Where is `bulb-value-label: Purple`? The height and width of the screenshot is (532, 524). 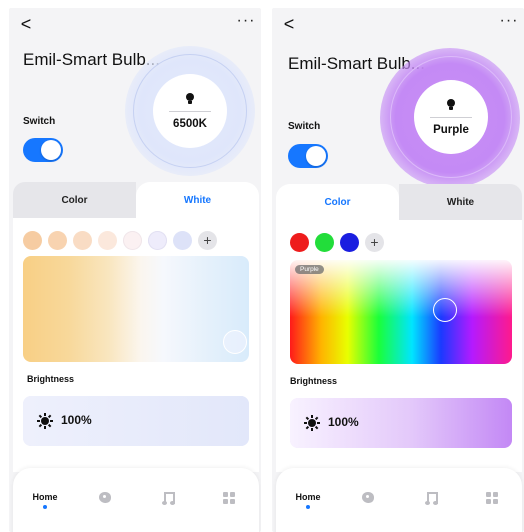 bulb-value-label: Purple is located at coordinates (451, 129).